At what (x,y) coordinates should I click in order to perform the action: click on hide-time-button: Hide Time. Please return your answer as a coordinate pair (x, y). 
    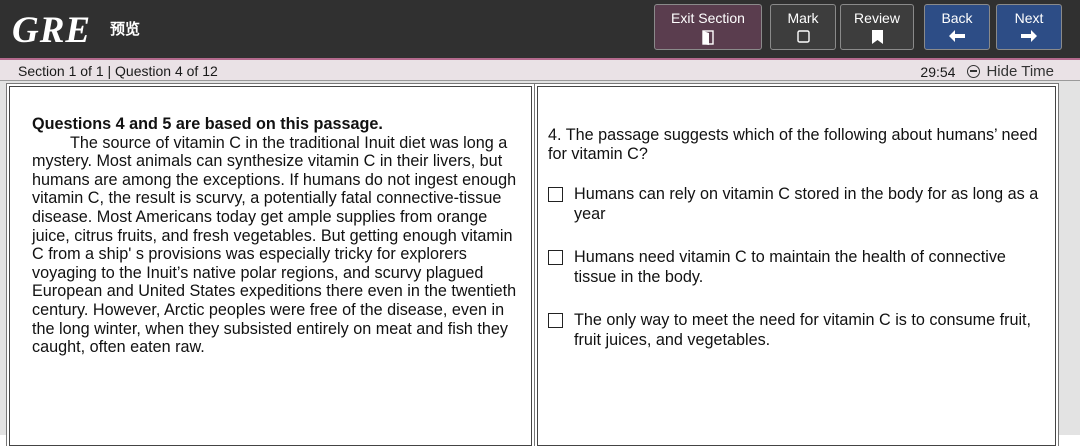
    Looking at the image, I should click on (1010, 71).